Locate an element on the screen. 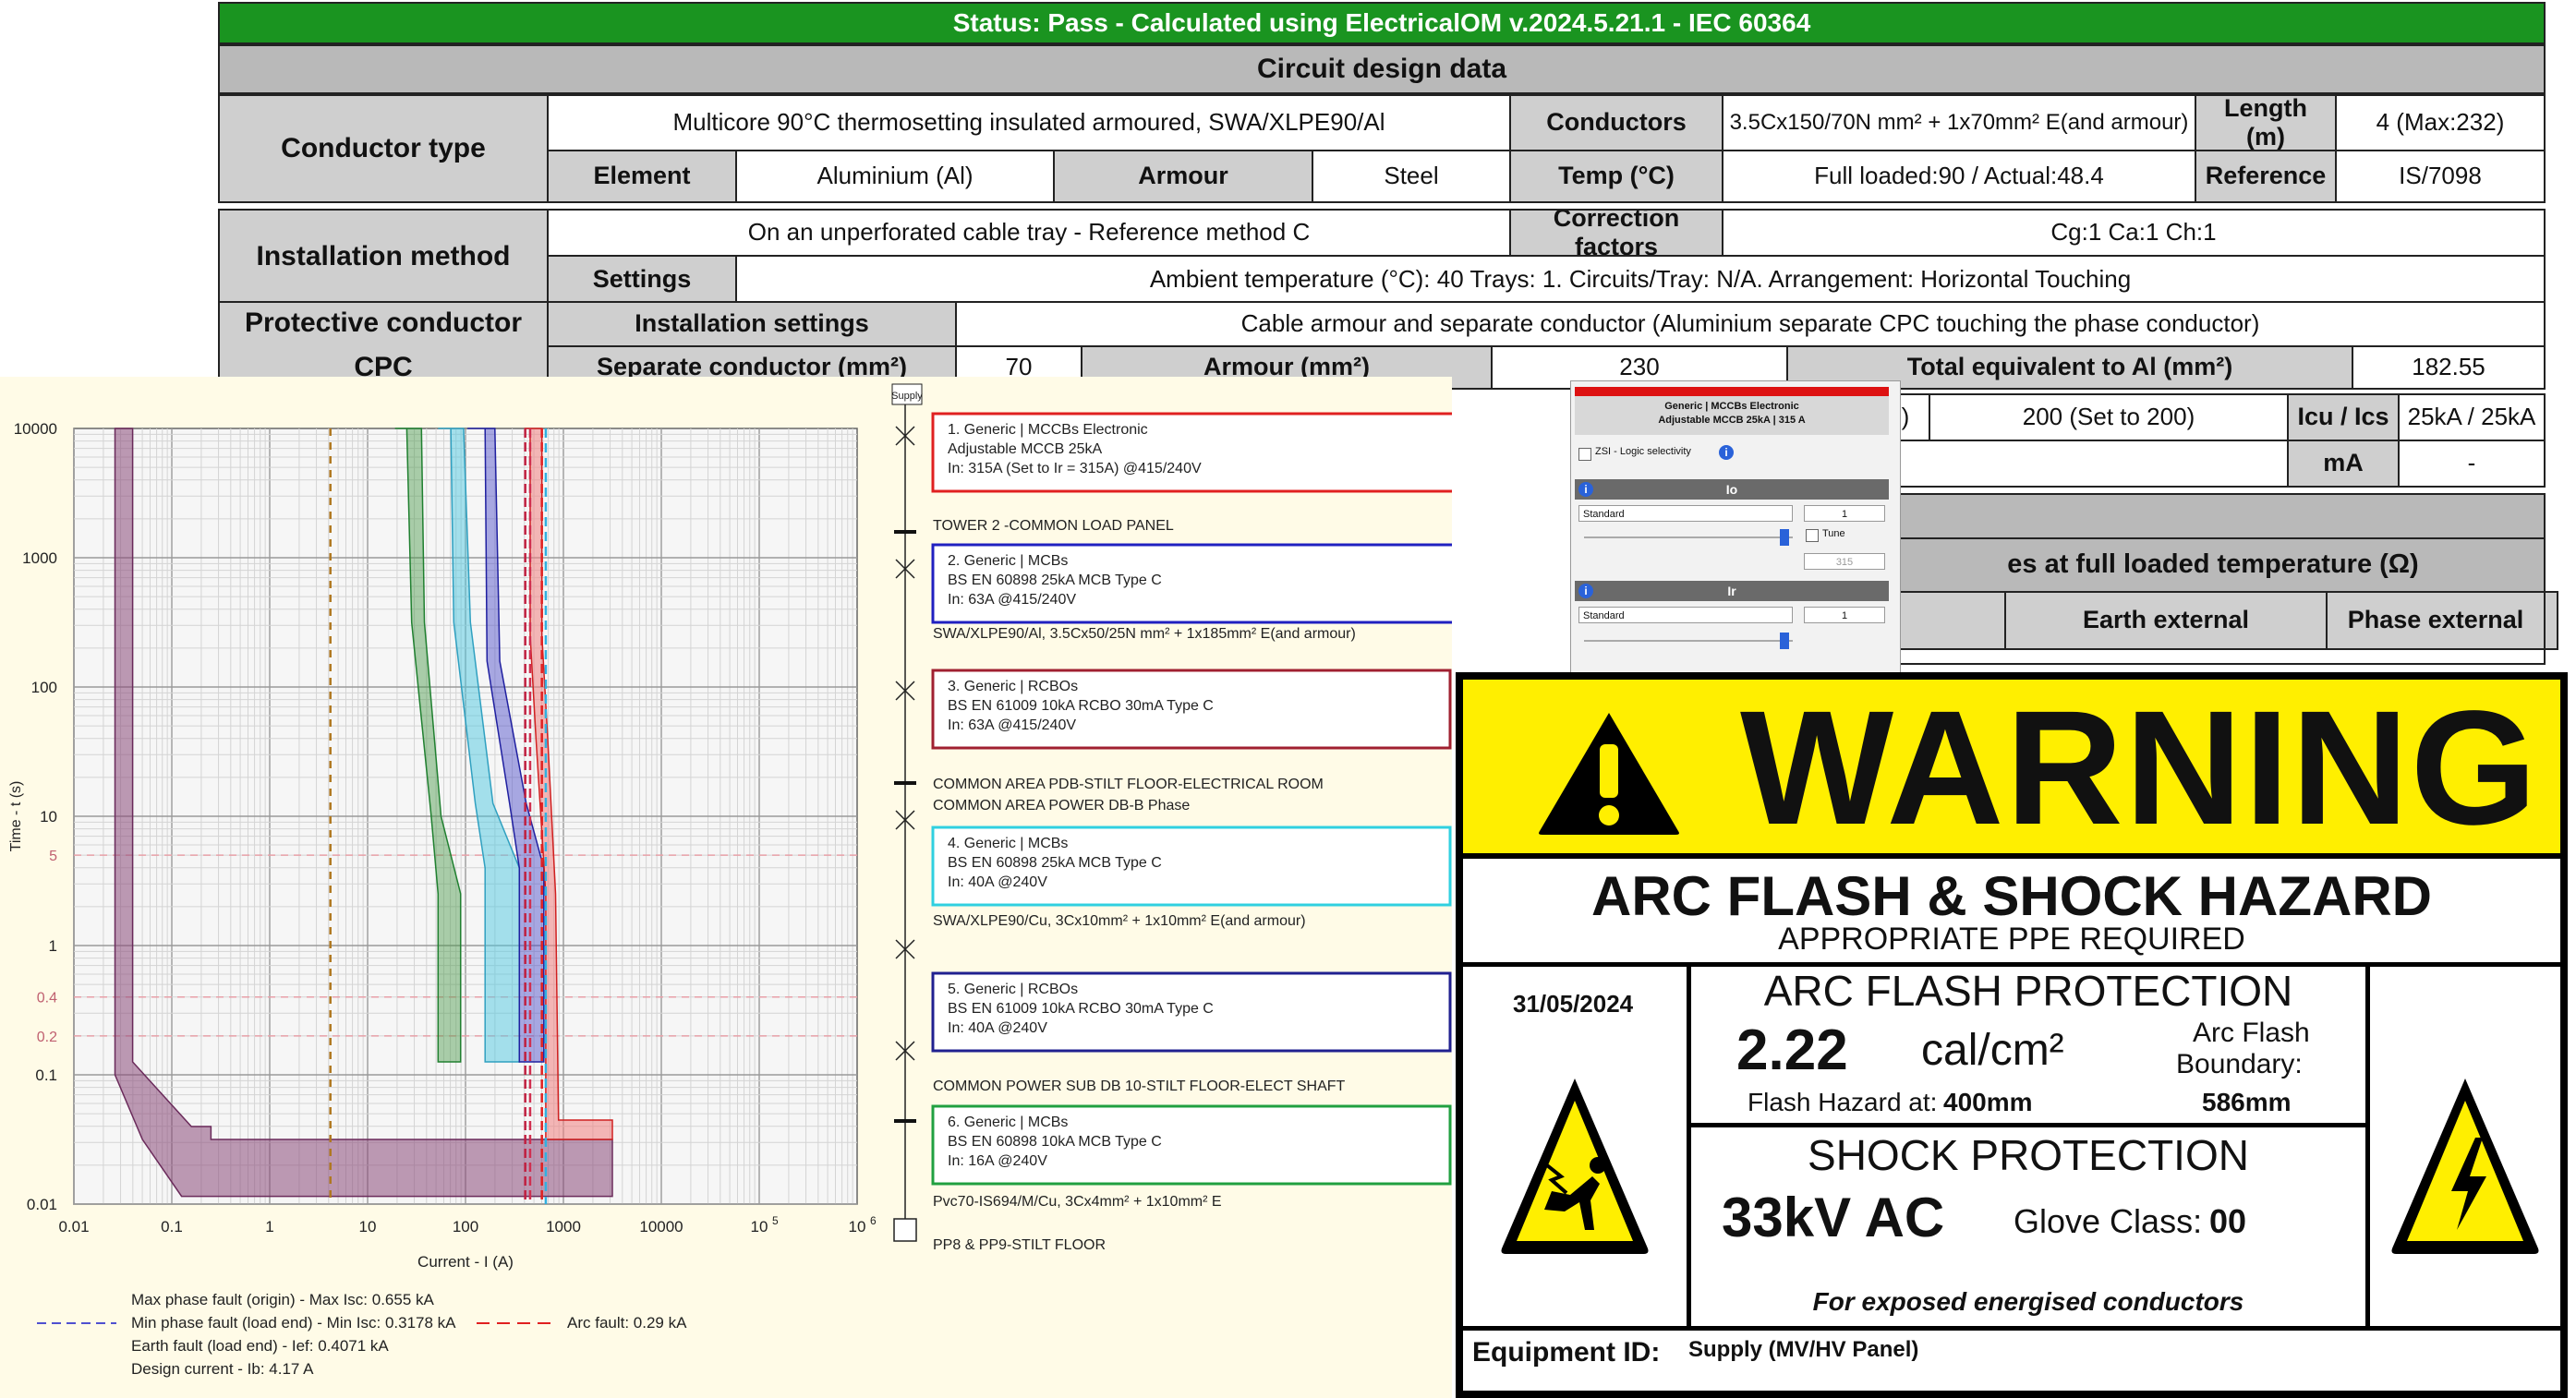 This screenshot has height=1398, width=2576. warning-subtitle: ARC FLASH & SHOCK HAZARD is located at coordinates (2011, 896).